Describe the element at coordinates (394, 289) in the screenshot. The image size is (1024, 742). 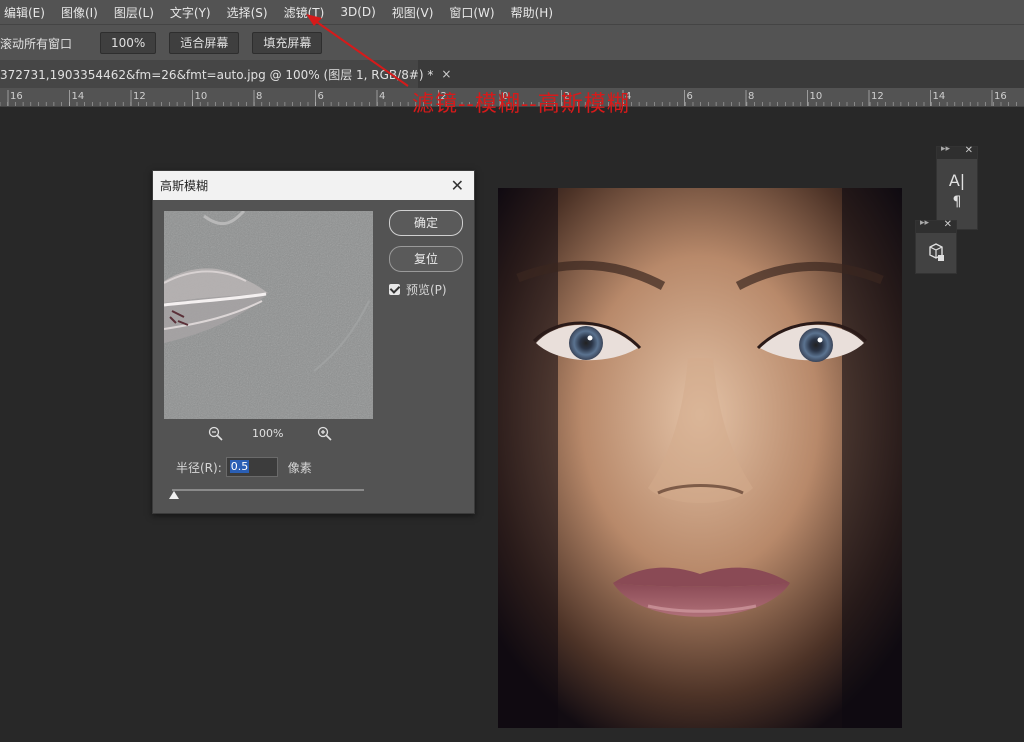
I see `checkbox-checked-icon` at that location.